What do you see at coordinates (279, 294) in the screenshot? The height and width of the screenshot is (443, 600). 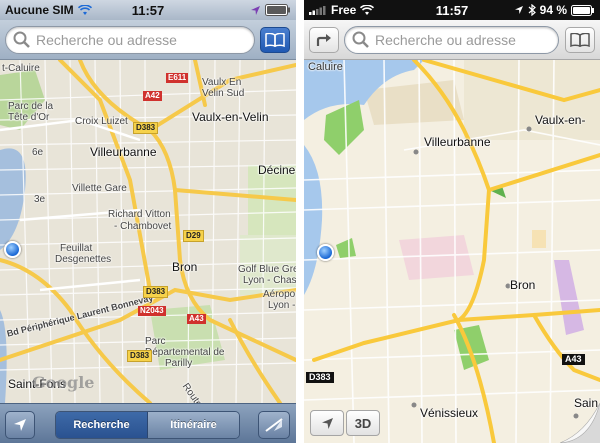 I see `label-aeroport: Aéroport` at bounding box center [279, 294].